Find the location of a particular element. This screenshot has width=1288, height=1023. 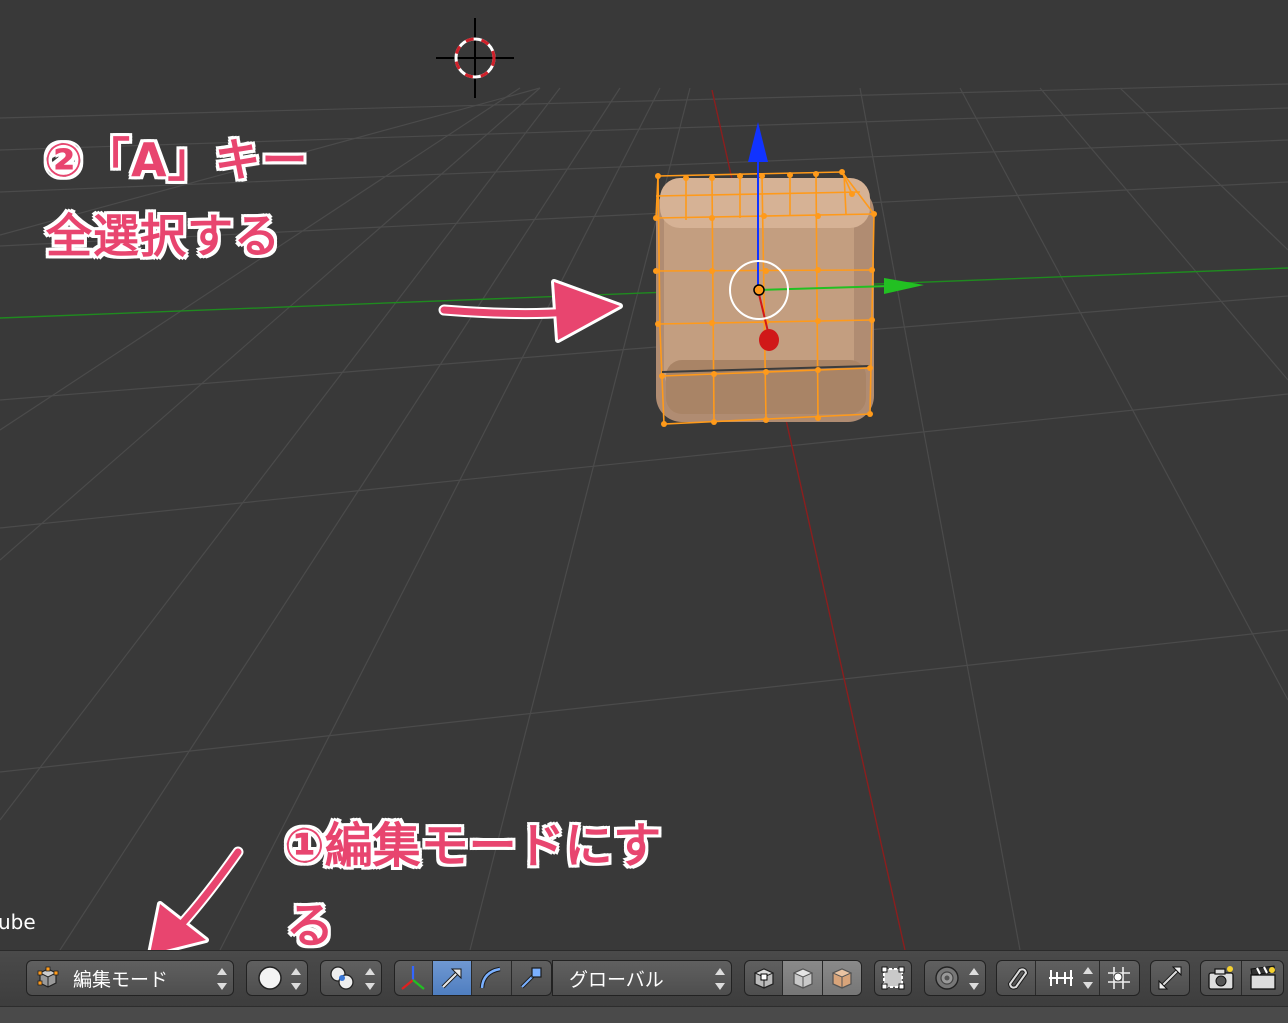

edge-select-icon is located at coordinates (802, 978).